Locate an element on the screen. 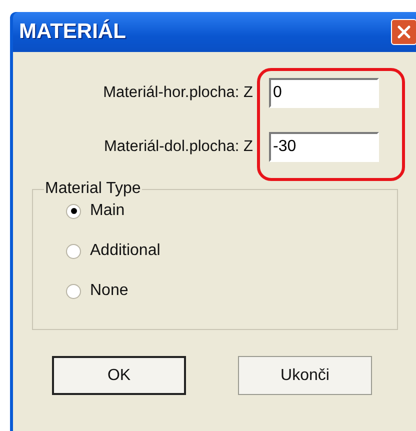  radio-option: Main is located at coordinates (231, 211).